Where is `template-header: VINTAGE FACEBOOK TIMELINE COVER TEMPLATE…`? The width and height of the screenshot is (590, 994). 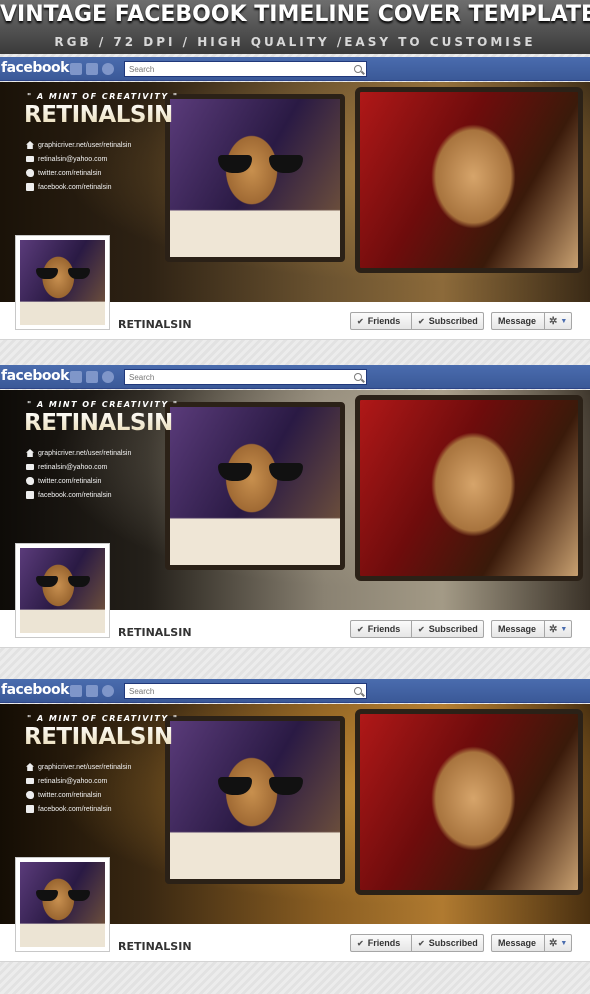
template-header: VINTAGE FACEBOOK TIMELINE COVER TEMPLATE… is located at coordinates (295, 27).